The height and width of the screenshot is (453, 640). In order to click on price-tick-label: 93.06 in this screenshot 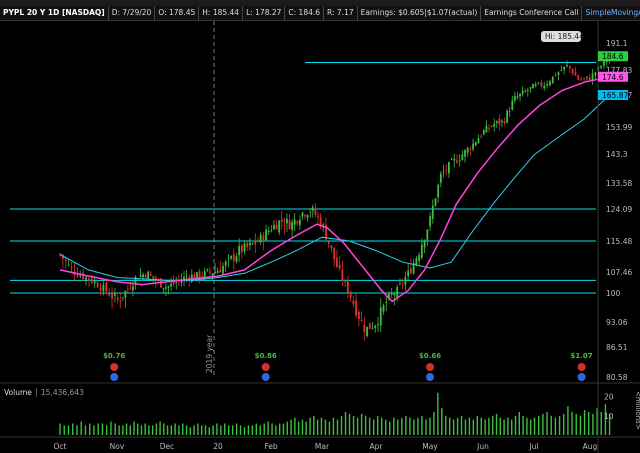, I will do `click(617, 322)`.